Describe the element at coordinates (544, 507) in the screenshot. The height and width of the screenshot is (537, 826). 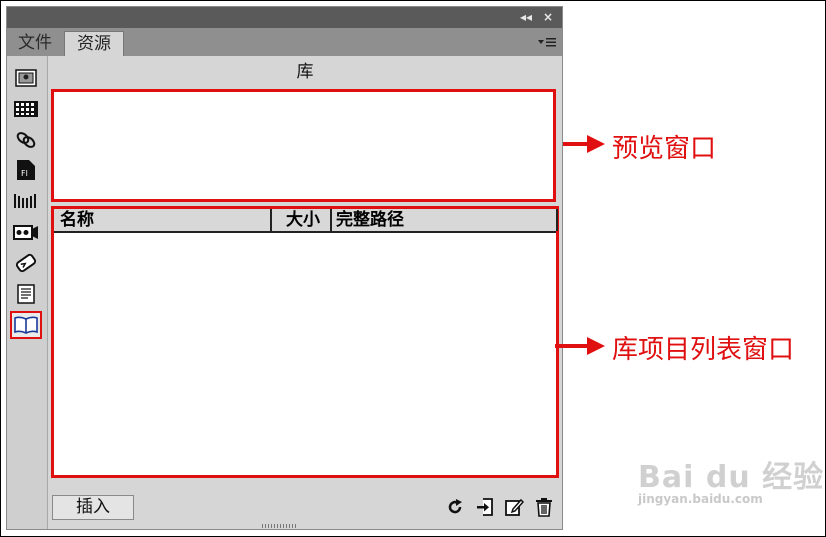
I see `delete-icon` at that location.